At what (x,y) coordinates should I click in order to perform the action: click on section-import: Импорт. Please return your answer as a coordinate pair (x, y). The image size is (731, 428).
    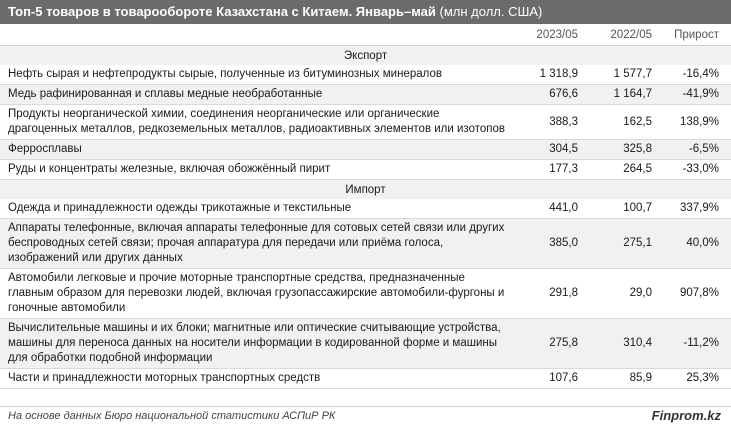
    Looking at the image, I should click on (365, 189).